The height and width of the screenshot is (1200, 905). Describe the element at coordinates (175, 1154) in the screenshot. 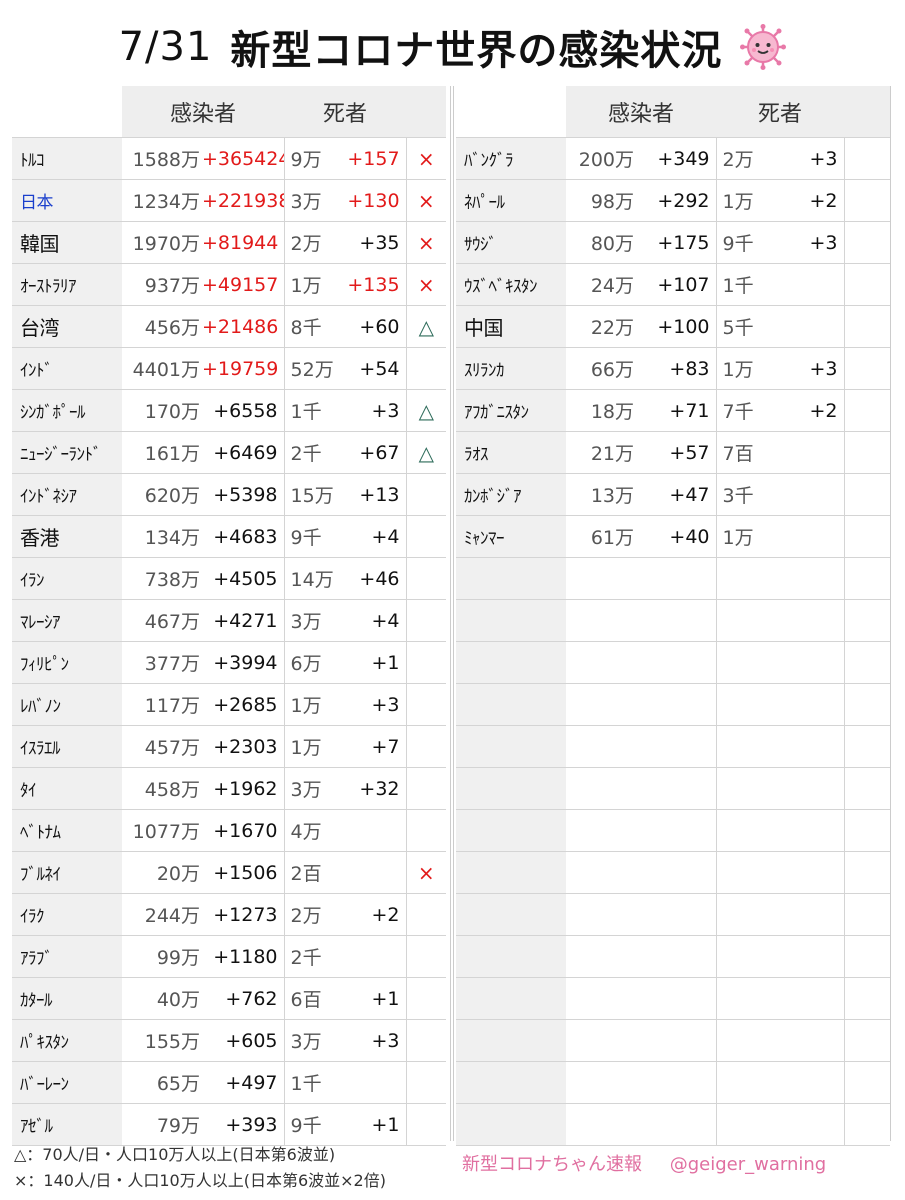

I see `note-triangle: △：70人/日・人口10万人以上(日本第6波並)` at that location.